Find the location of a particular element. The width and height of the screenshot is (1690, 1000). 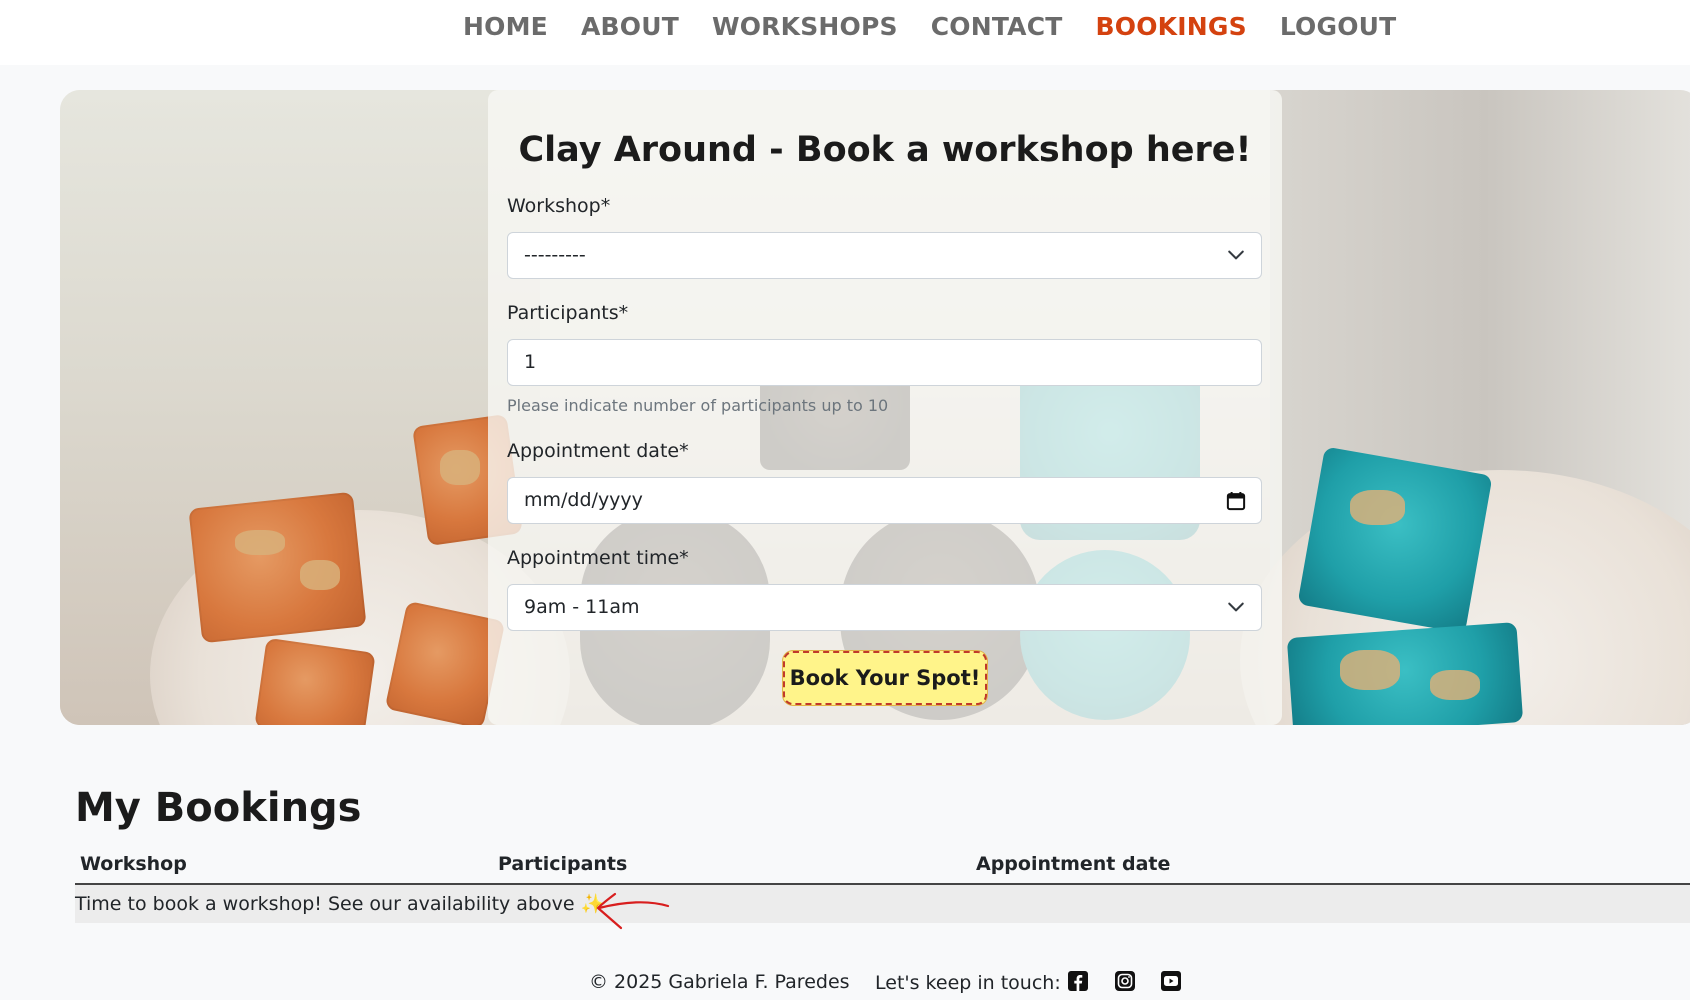

time-label: Appointment time* is located at coordinates (598, 558).